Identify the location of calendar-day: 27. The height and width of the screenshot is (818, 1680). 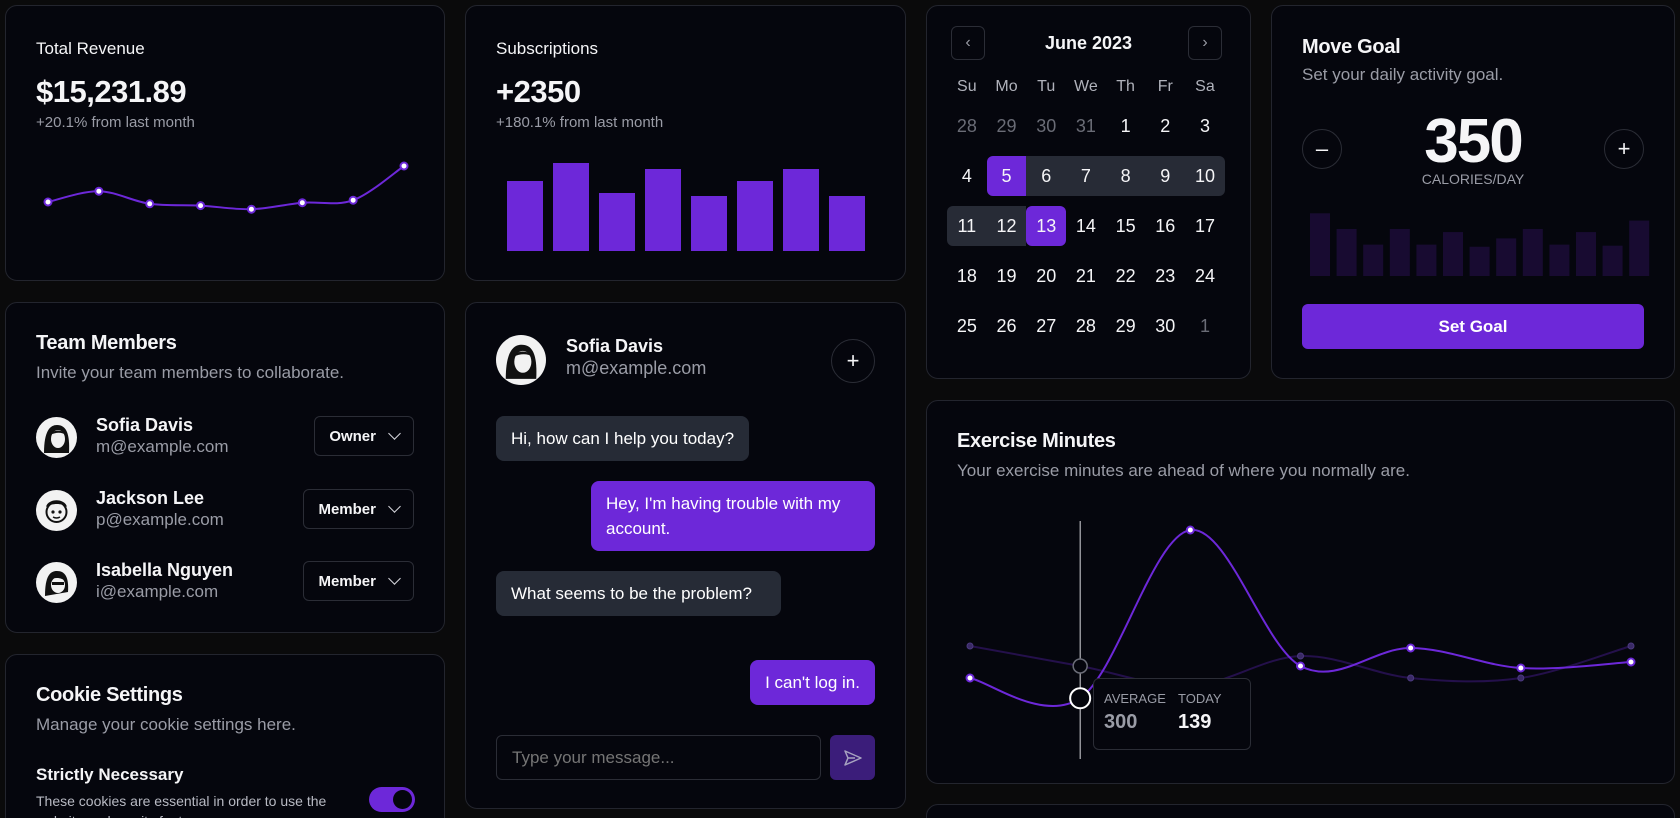
(1046, 326).